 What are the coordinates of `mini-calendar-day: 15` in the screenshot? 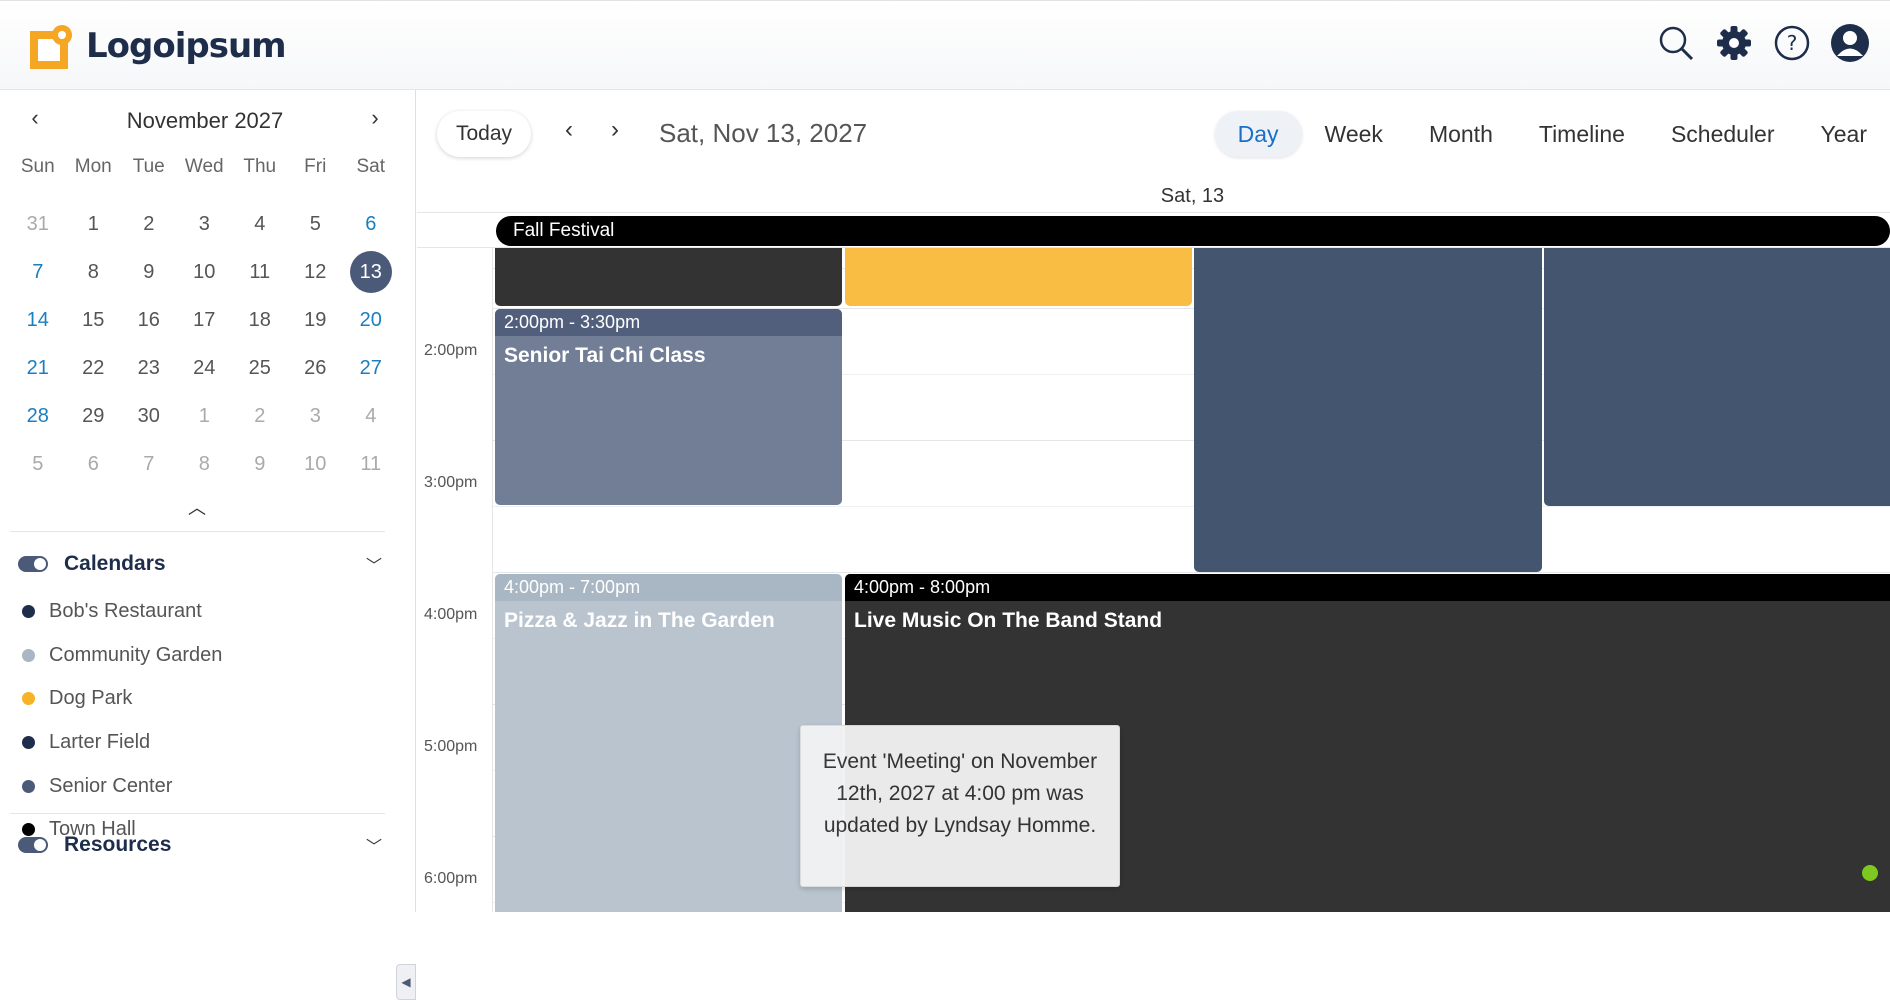 It's located at (94, 320).